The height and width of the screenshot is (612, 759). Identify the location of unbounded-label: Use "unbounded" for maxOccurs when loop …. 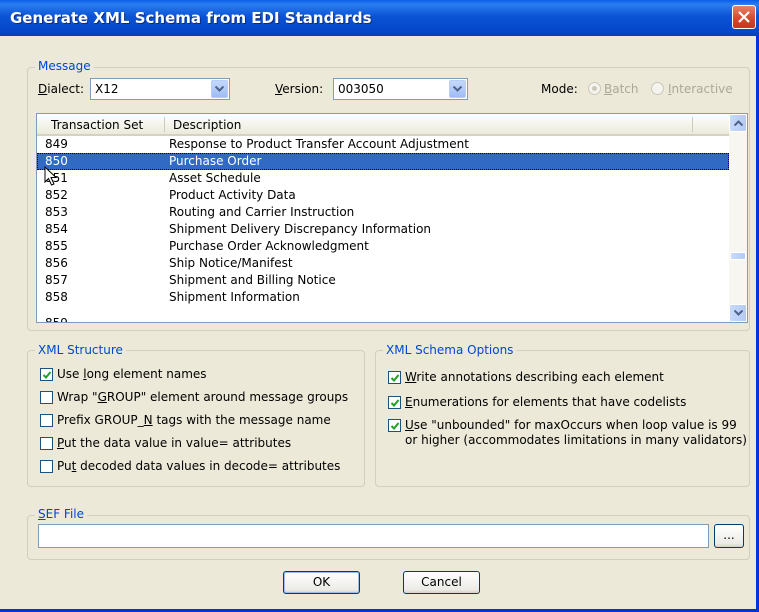
(571, 425).